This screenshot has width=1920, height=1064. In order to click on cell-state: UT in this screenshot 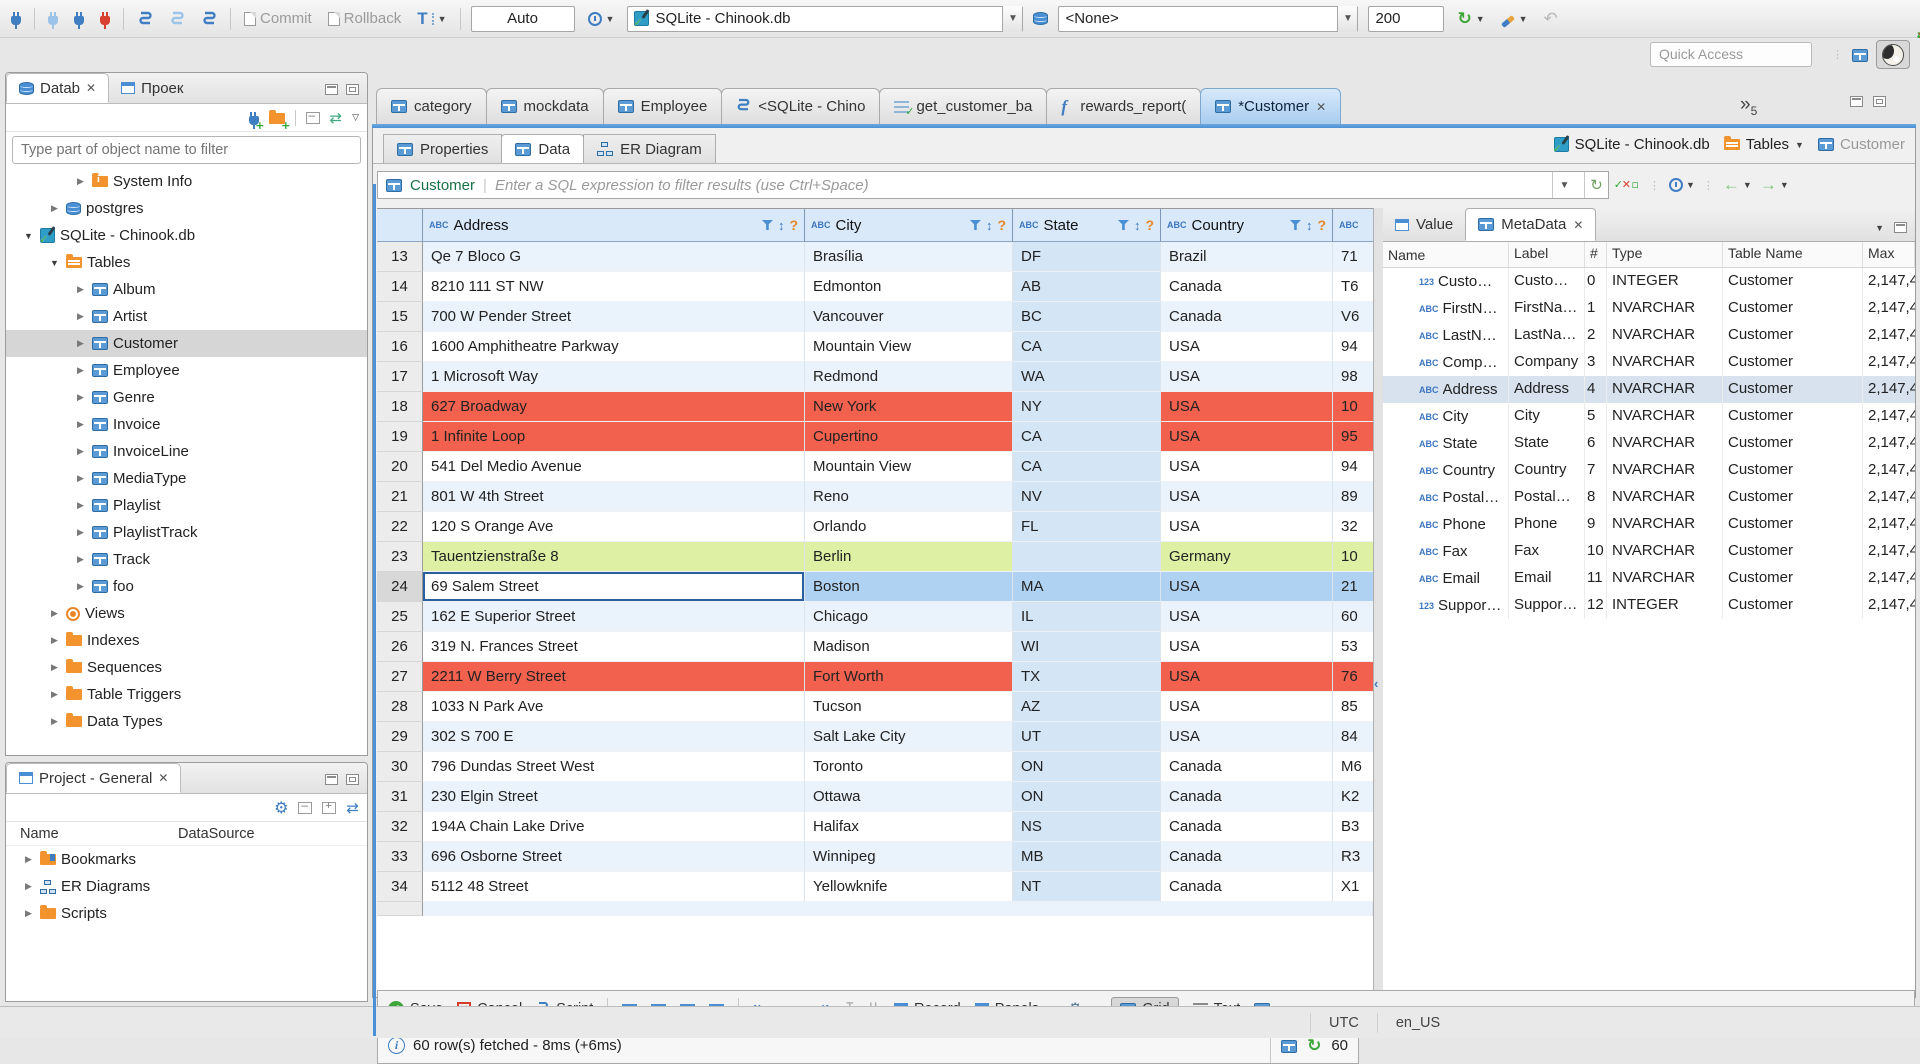, I will do `click(1087, 737)`.